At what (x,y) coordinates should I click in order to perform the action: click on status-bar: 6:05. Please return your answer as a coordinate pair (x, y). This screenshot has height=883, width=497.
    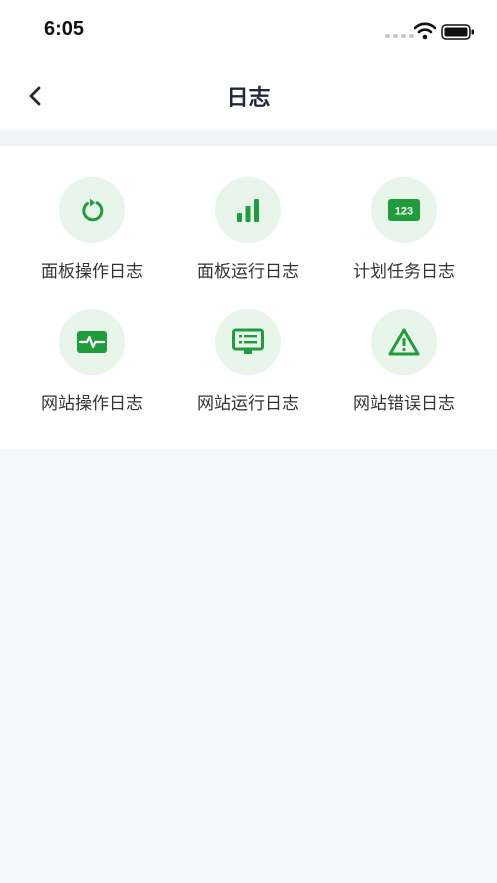
    Looking at the image, I should click on (248, 31).